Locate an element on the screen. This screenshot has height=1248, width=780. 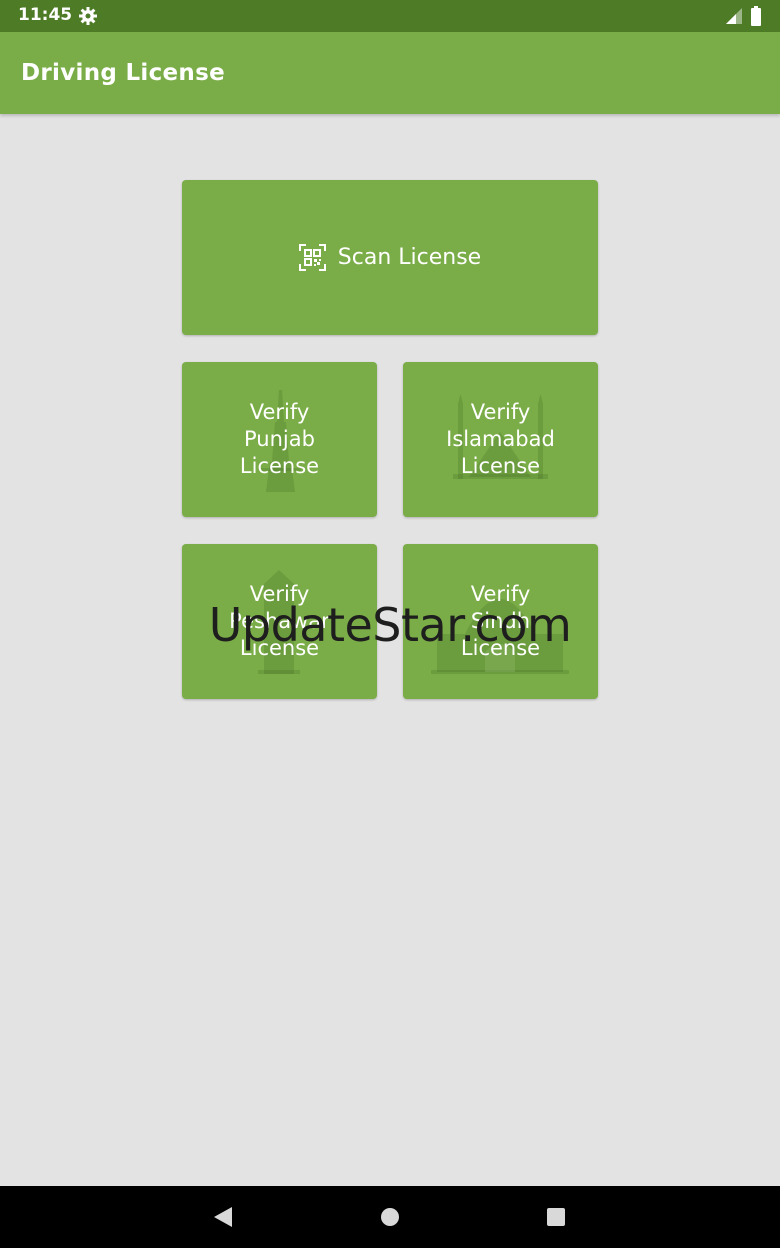
gear-icon is located at coordinates (88, 16).